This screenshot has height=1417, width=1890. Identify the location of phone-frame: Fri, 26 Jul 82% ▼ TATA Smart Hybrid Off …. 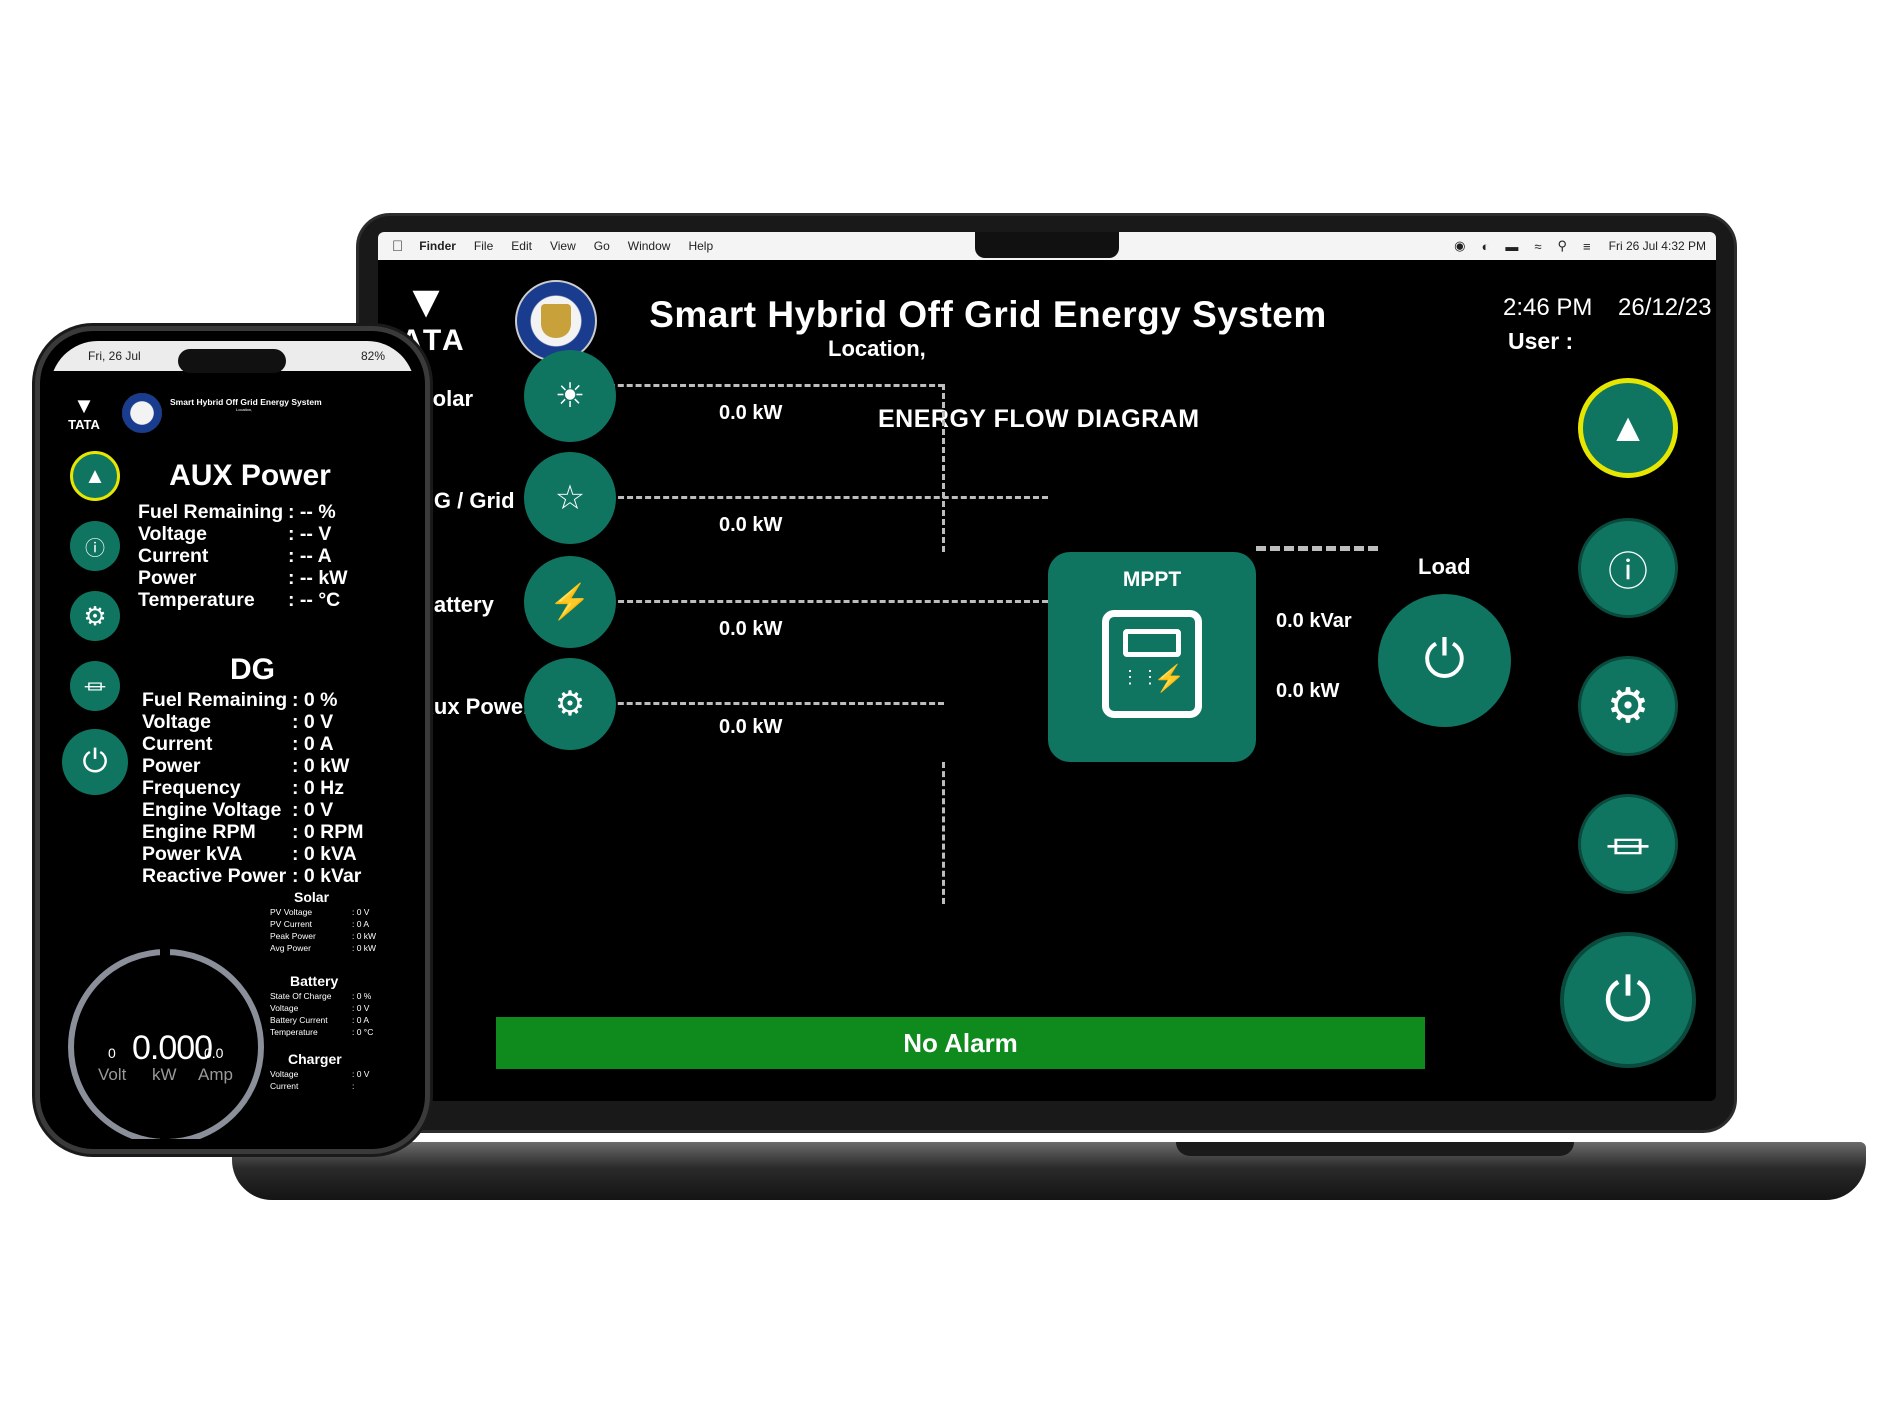
(232, 740).